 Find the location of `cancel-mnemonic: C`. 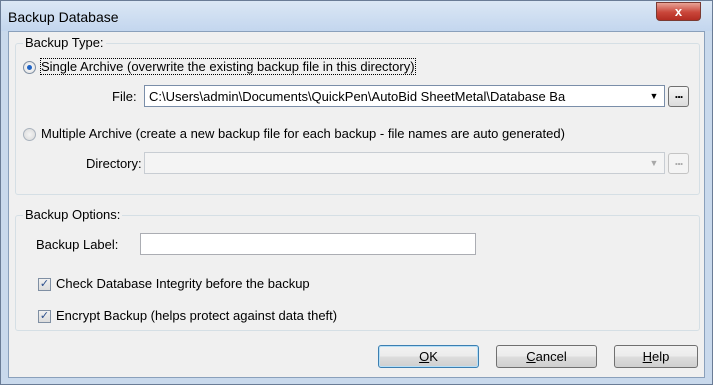

cancel-mnemonic: C is located at coordinates (531, 356).